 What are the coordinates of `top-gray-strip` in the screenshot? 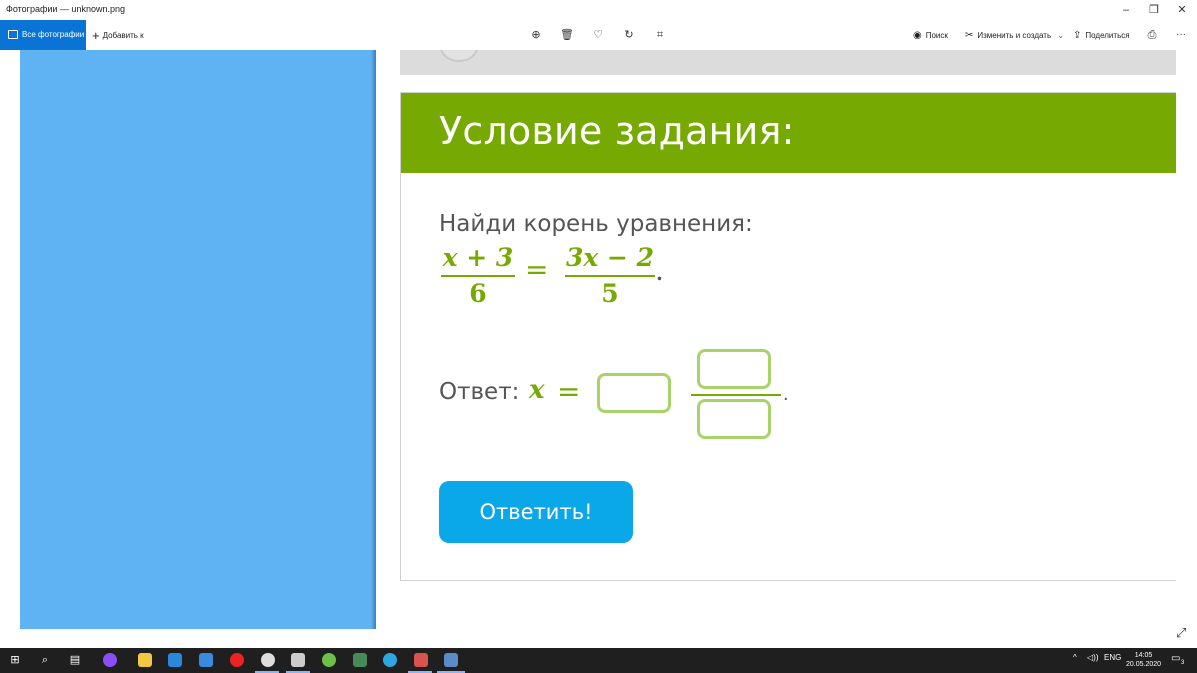 It's located at (788, 62).